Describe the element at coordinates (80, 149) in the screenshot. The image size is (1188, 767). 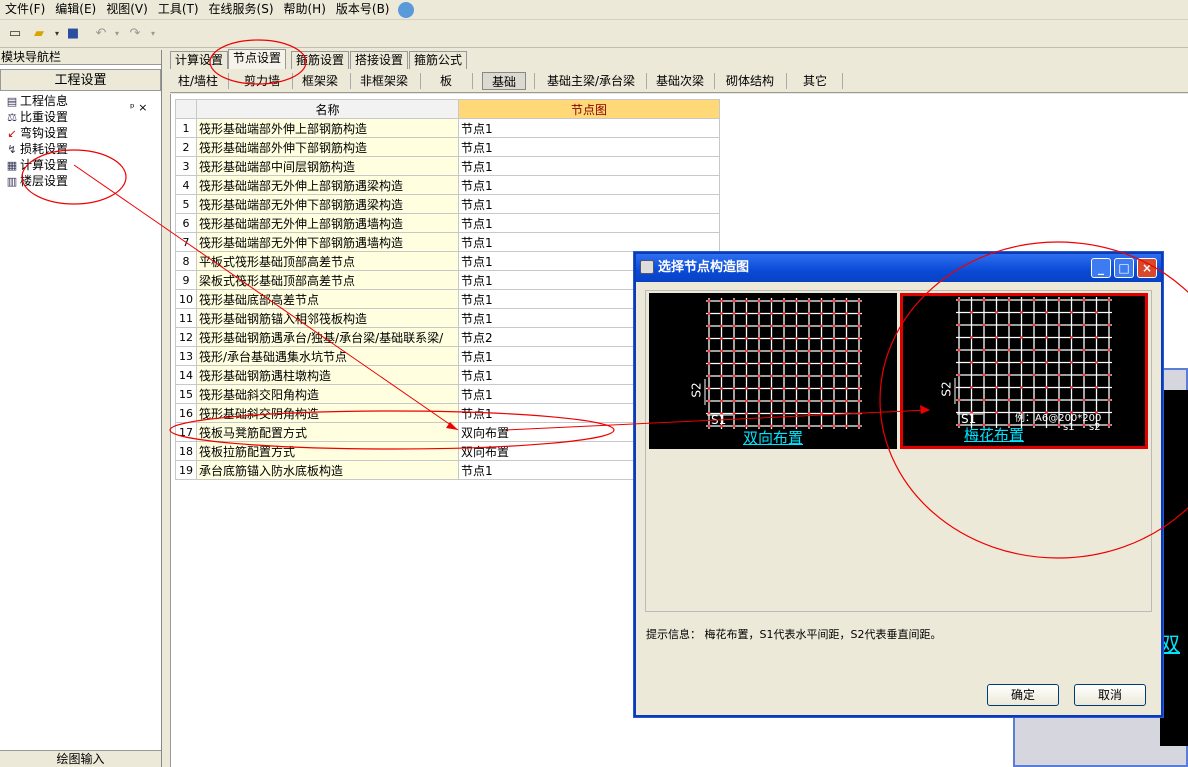
I see `nav-item-loss-settings: ↯ 损耗设置` at that location.